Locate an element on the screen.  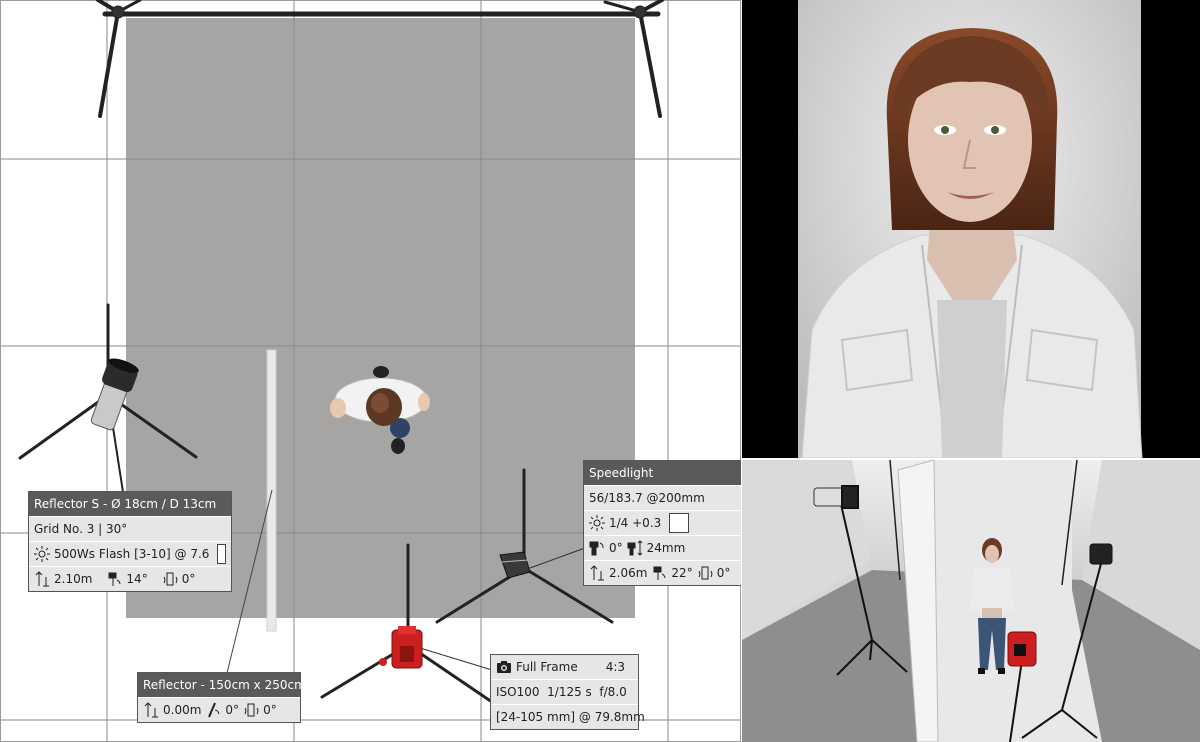
reflector-panel-card: Reflector - 150cm x 250cm 0.00m 0° 0° is located at coordinates (221, 697).